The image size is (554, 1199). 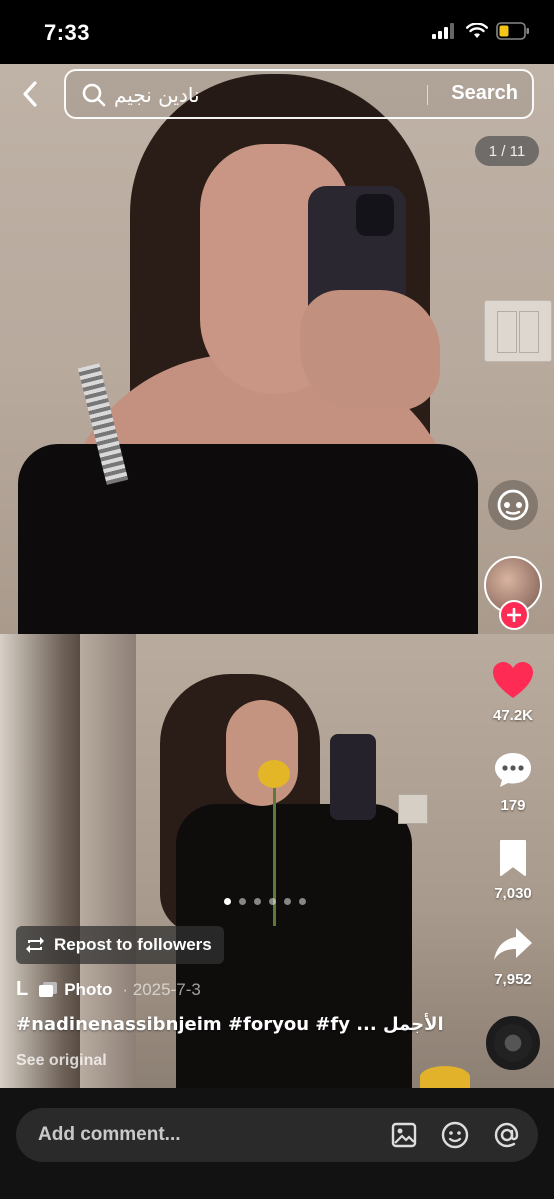 I want to click on save-count: 7,030, so click(x=513, y=893).